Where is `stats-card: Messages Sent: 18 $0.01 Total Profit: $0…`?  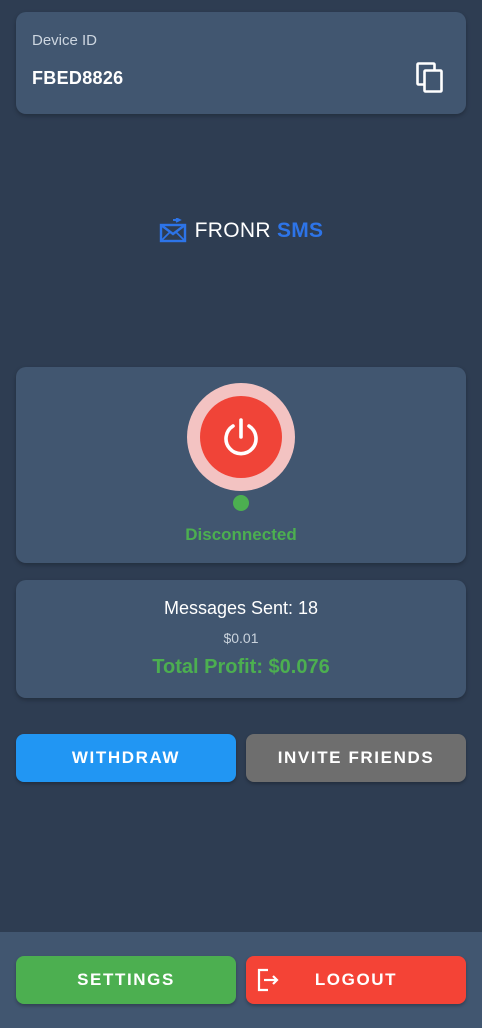 stats-card: Messages Sent: 18 $0.01 Total Profit: $0… is located at coordinates (241, 639).